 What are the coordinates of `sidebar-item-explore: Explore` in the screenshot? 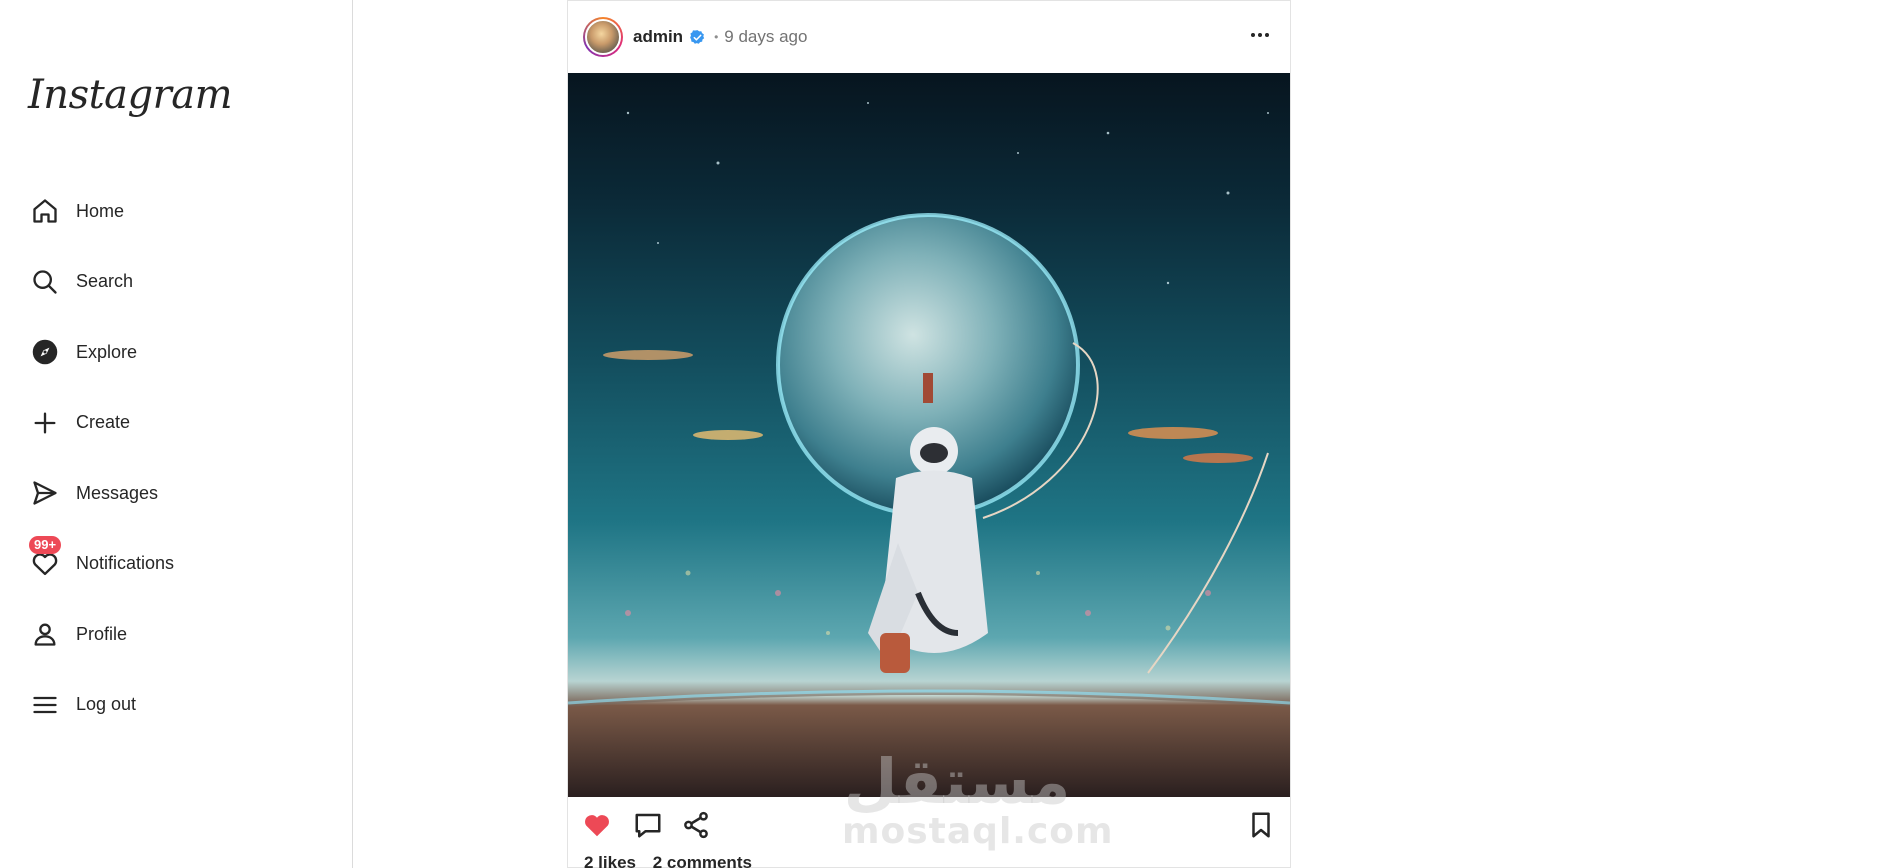 It's located at (180, 352).